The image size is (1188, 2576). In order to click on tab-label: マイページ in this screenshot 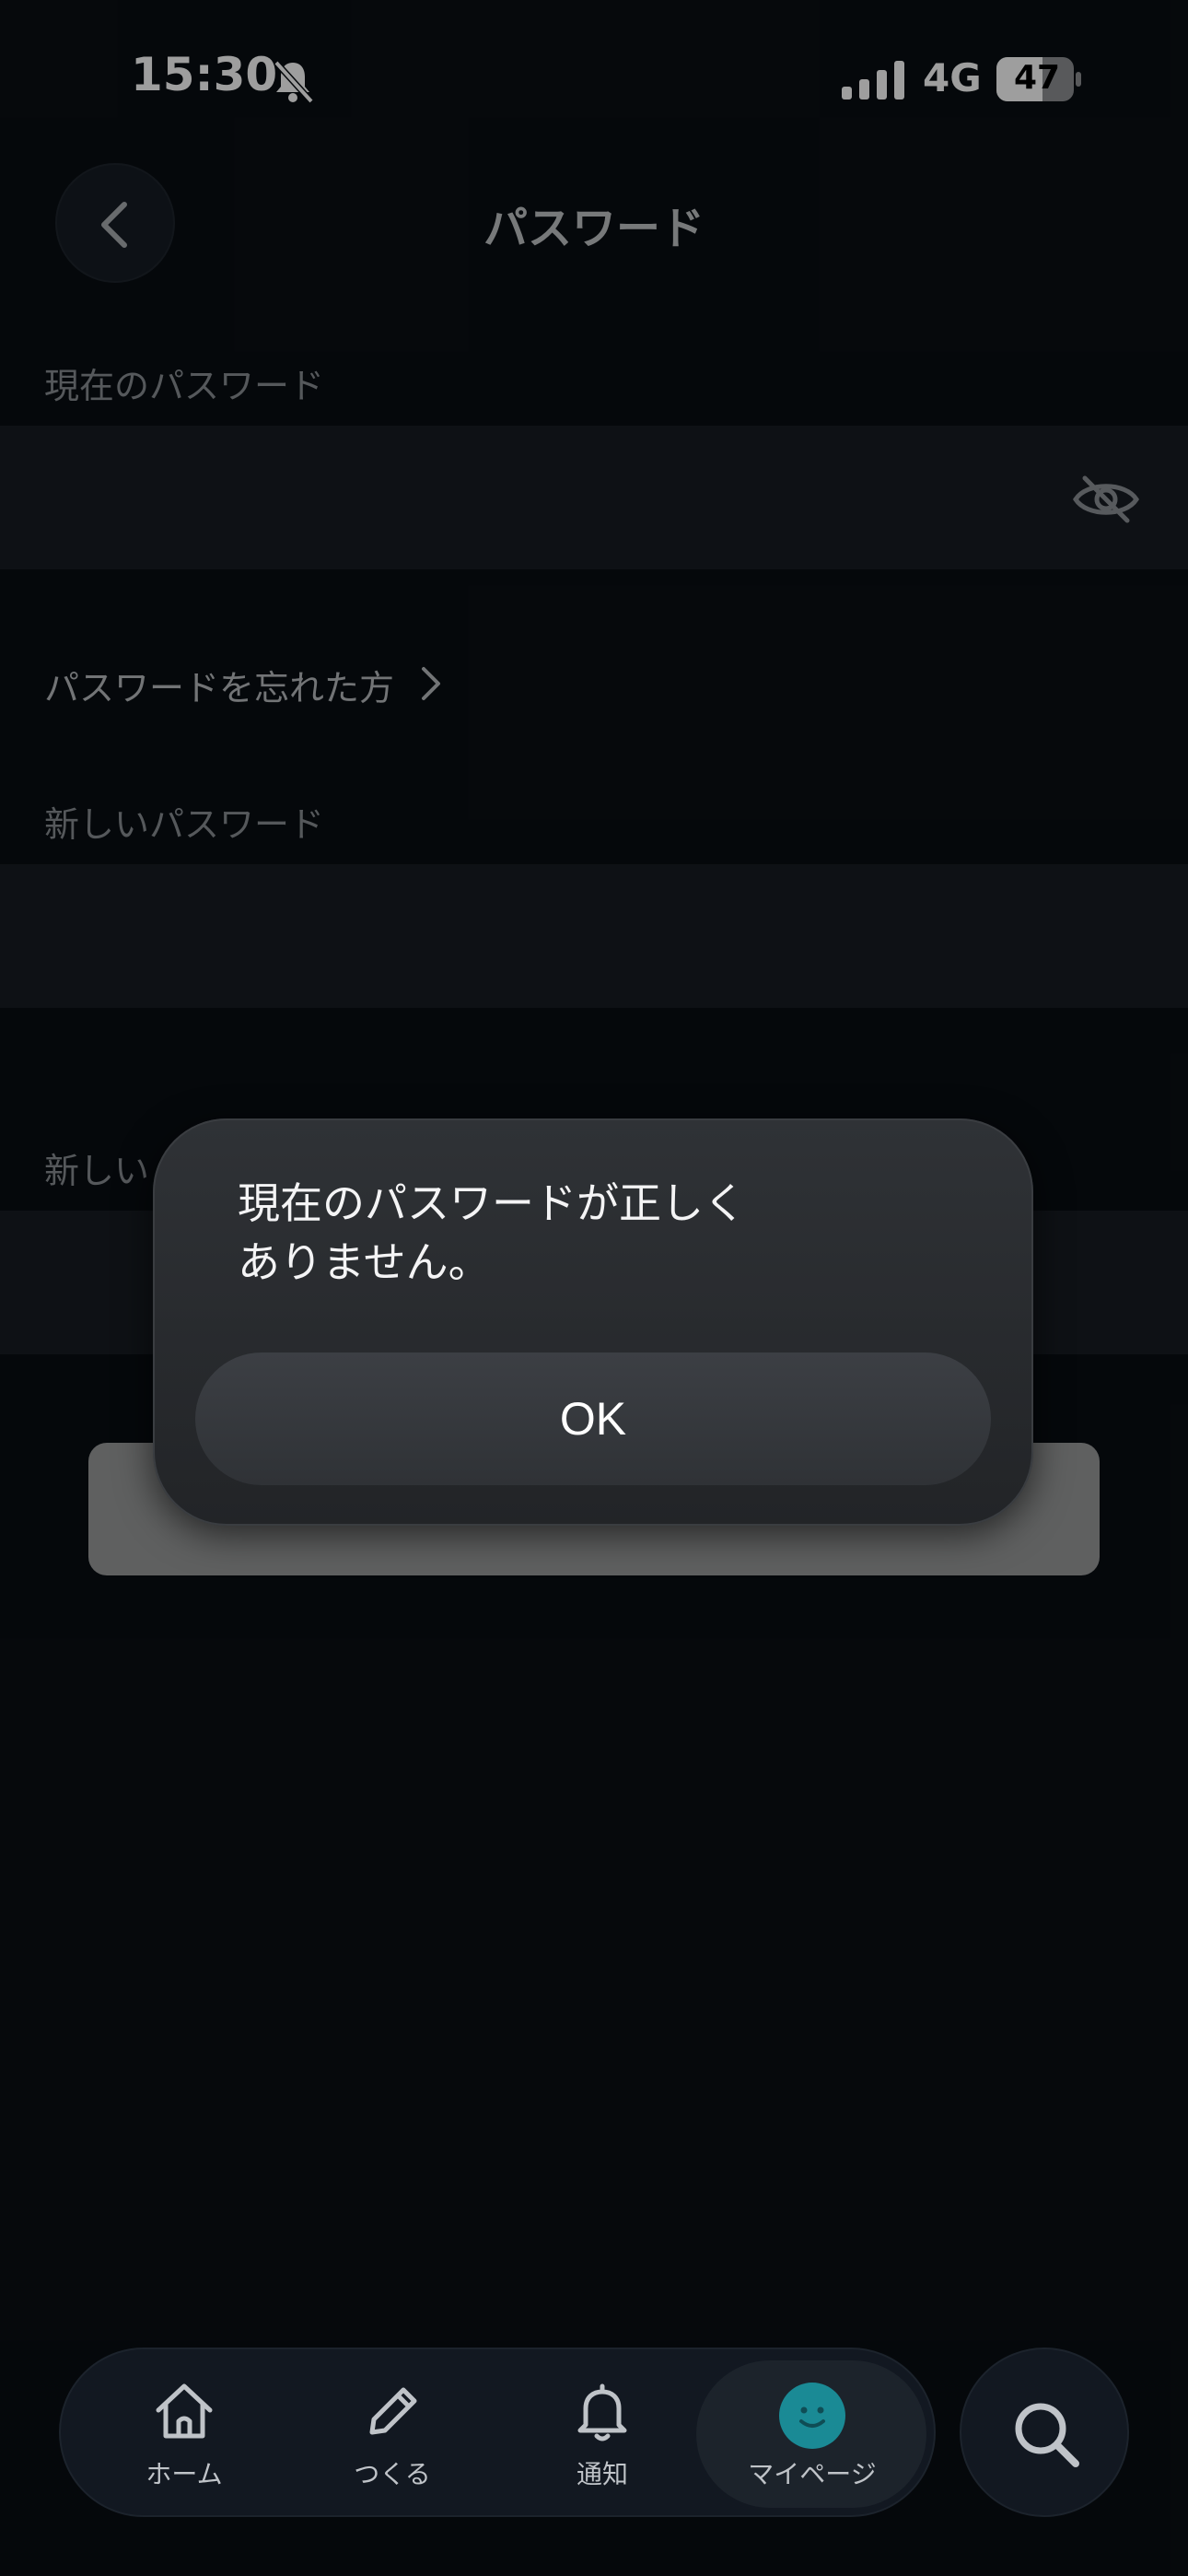, I will do `click(812, 2474)`.